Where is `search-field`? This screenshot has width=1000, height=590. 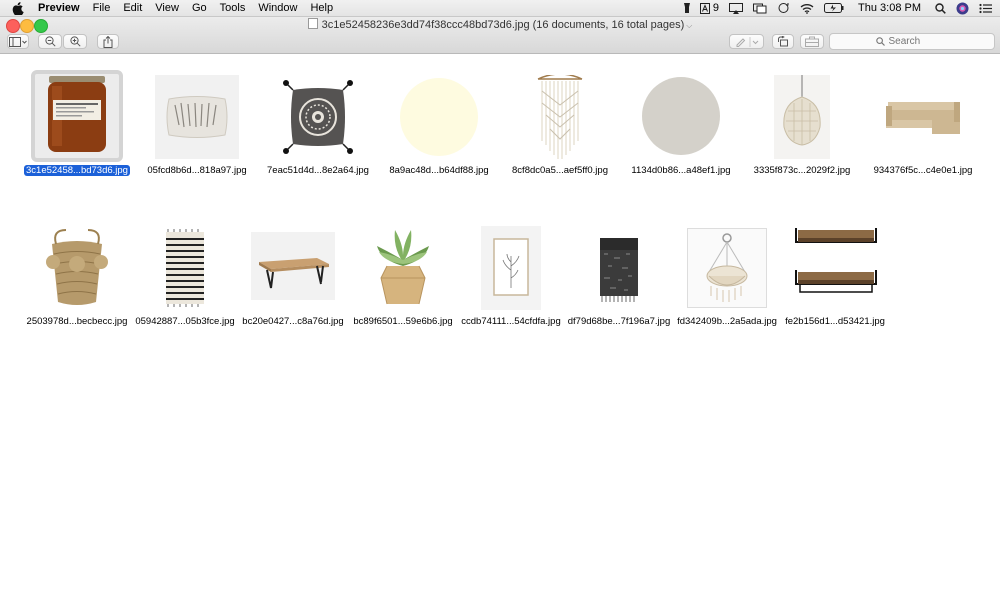 search-field is located at coordinates (912, 41).